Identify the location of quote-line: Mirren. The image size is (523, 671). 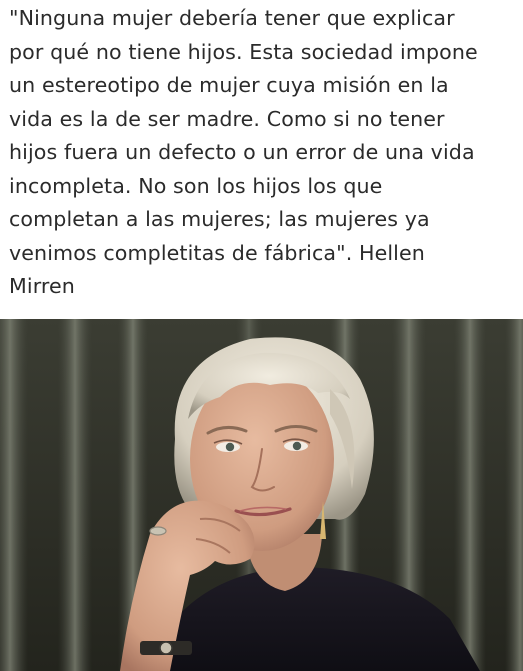
(42, 286).